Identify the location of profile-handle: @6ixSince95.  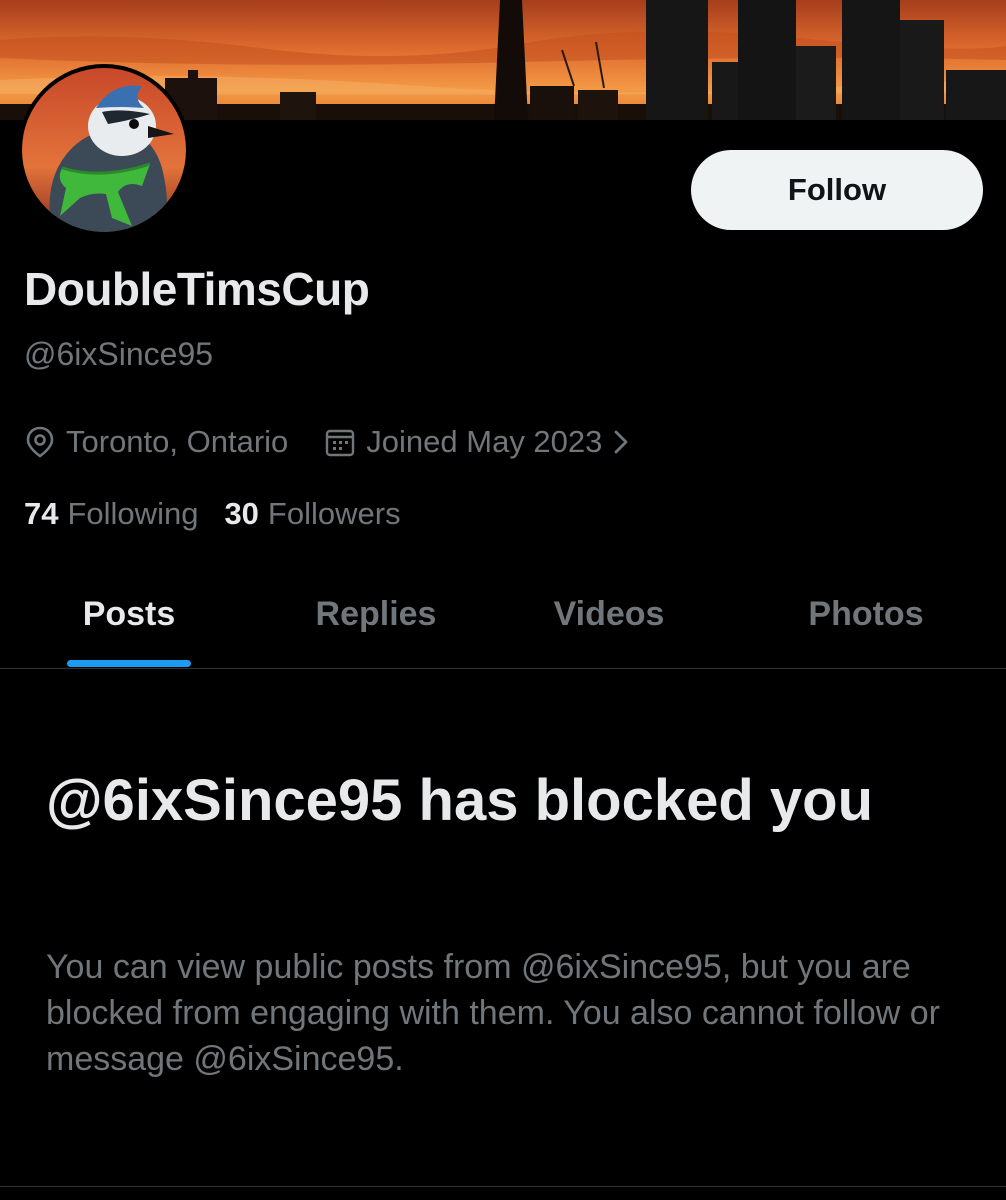
(119, 354).